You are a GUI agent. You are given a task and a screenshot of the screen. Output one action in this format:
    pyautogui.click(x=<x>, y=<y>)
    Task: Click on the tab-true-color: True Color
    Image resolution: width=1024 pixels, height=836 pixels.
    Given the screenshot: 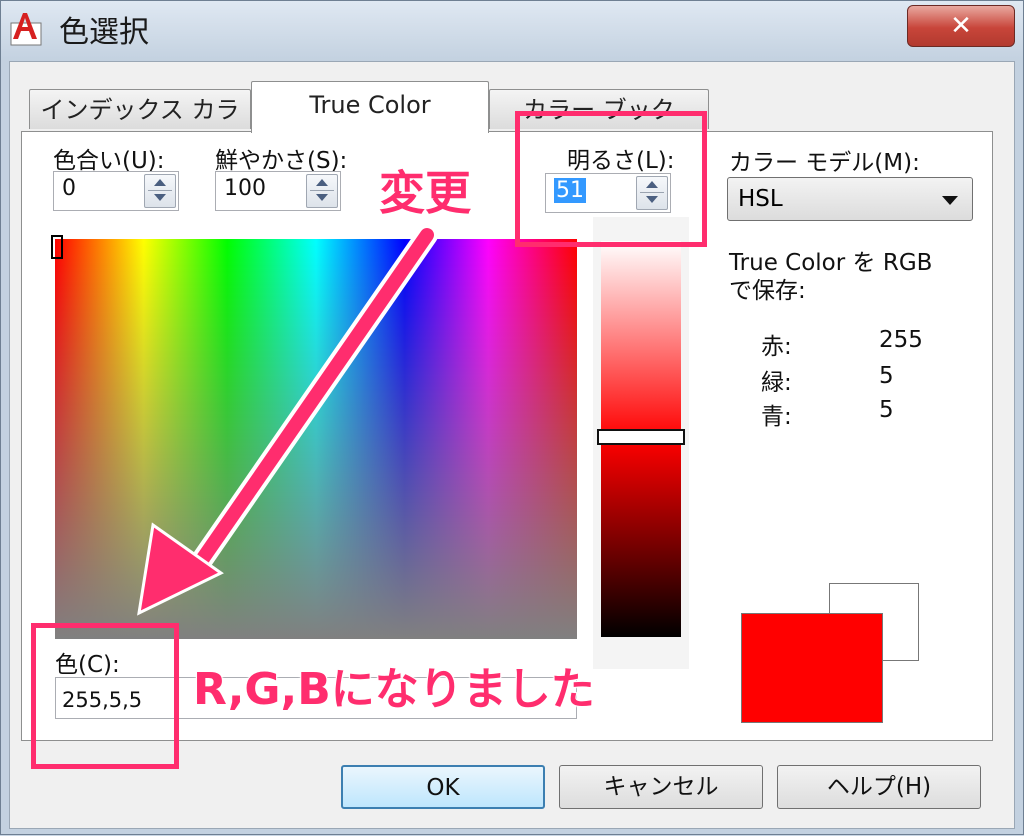 What is the action you would take?
    pyautogui.click(x=370, y=107)
    